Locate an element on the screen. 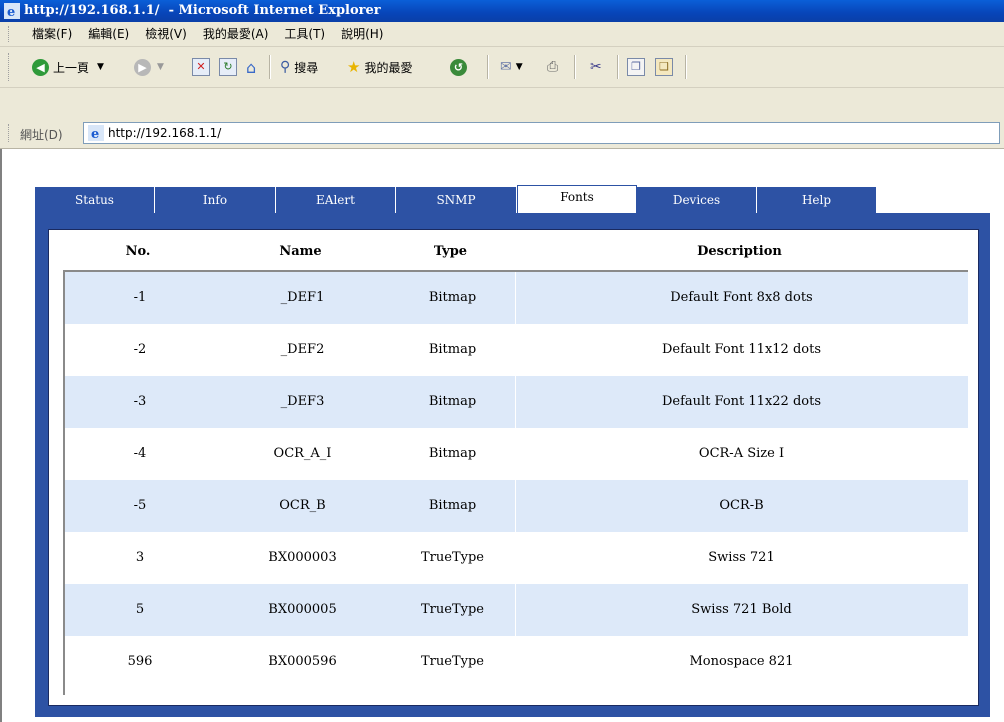 This screenshot has width=1004, height=722. refresh-button: ↻ is located at coordinates (228, 67).